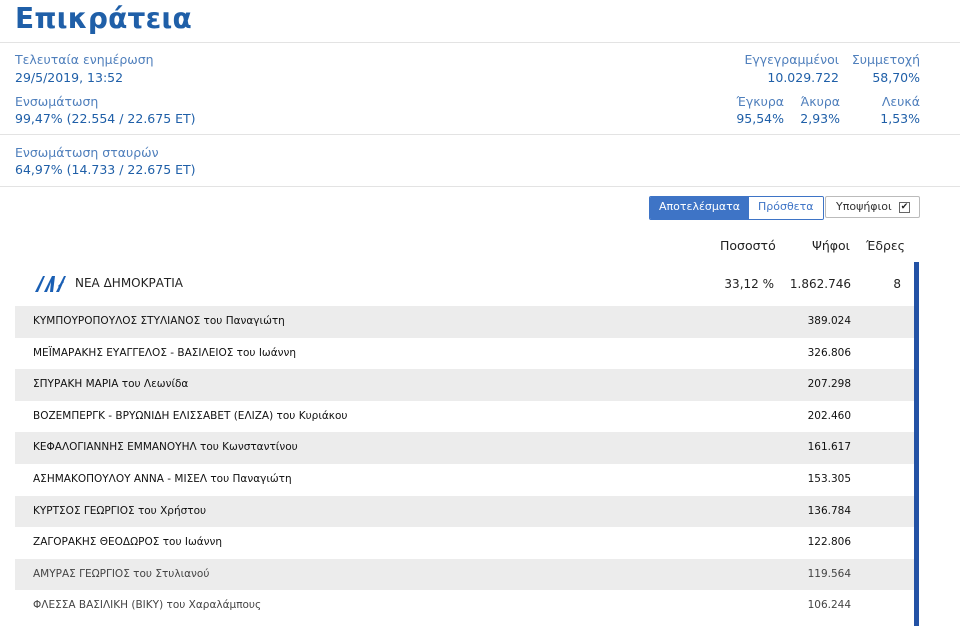 The image size is (960, 626). Describe the element at coordinates (829, 605) in the screenshot. I see `candidate-votes: 106.244` at that location.